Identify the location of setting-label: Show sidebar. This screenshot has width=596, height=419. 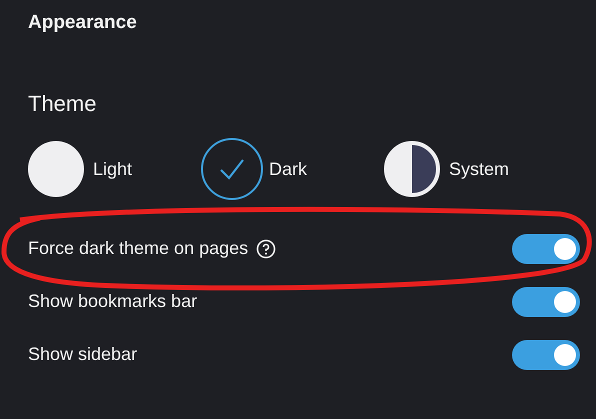
(83, 354).